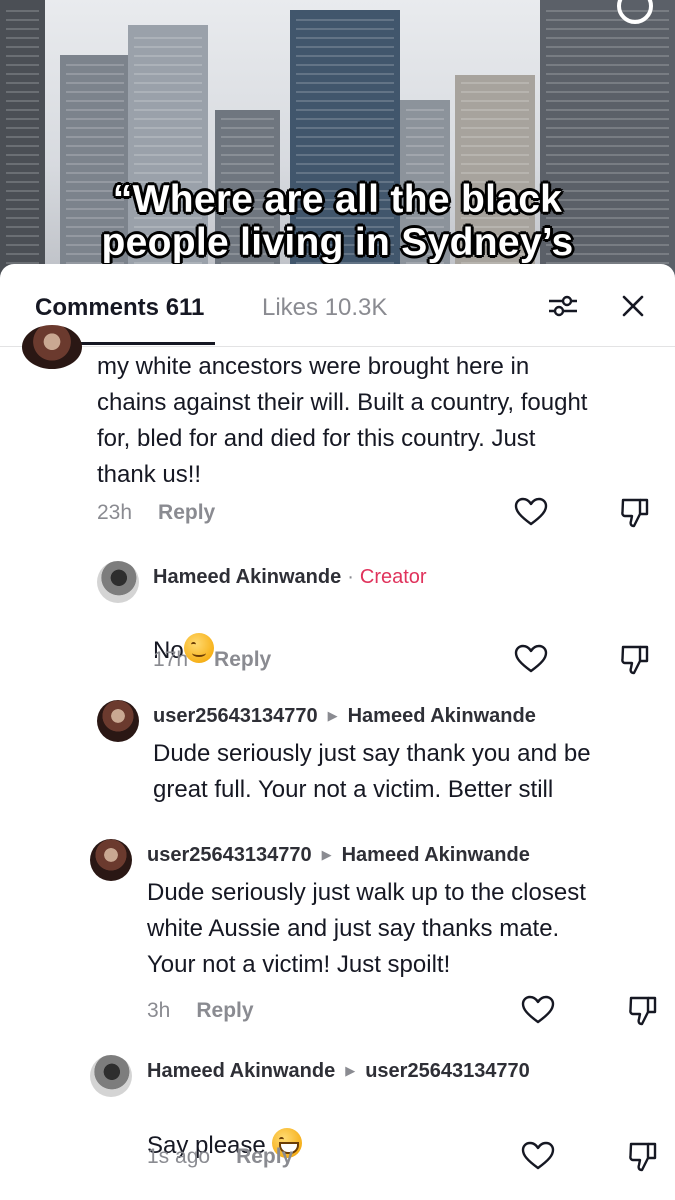  I want to click on comment-meta: 23h Reply, so click(156, 513).